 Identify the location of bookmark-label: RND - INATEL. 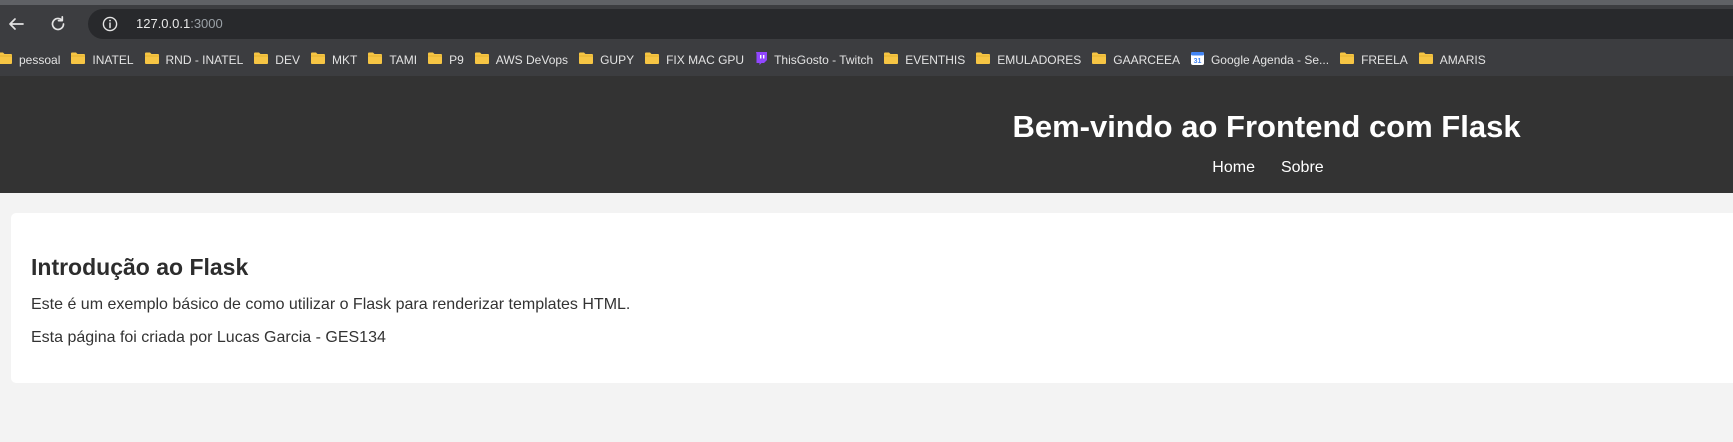
(204, 59).